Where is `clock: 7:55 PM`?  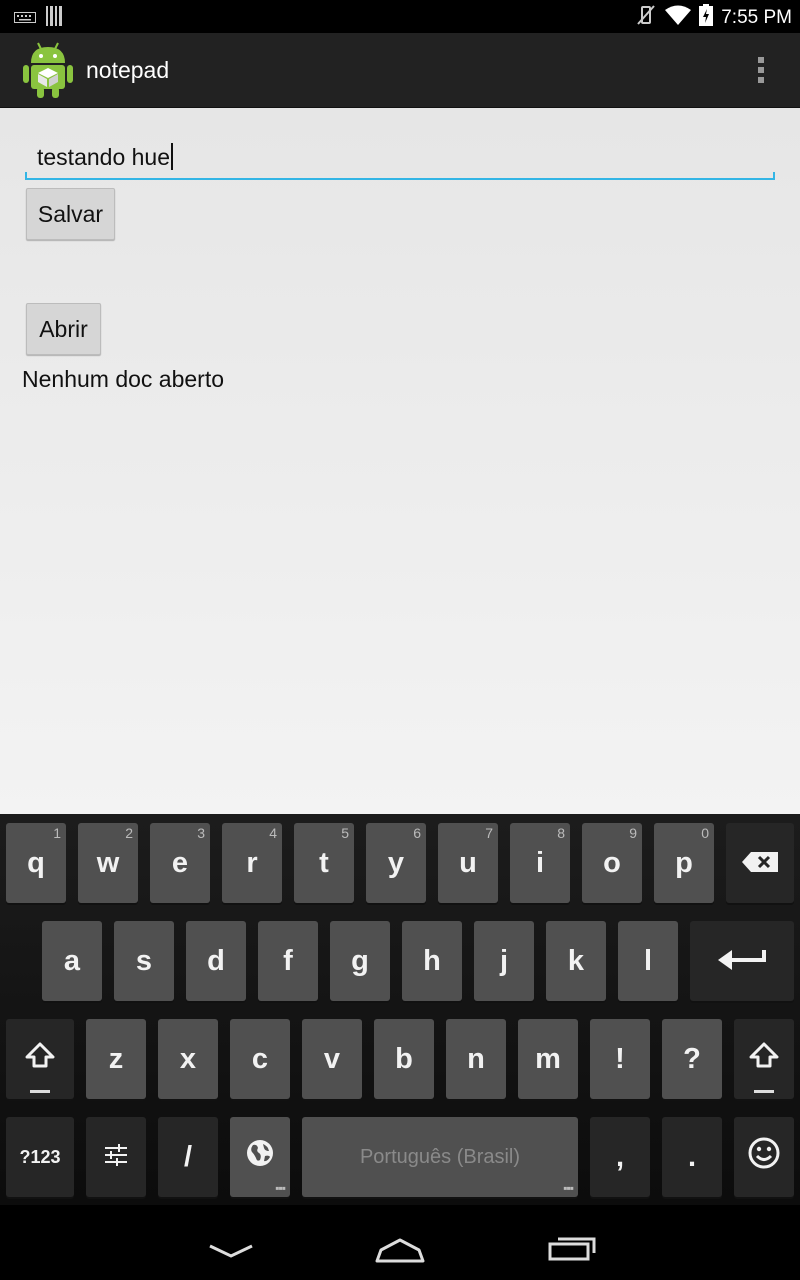
clock: 7:55 PM is located at coordinates (756, 17).